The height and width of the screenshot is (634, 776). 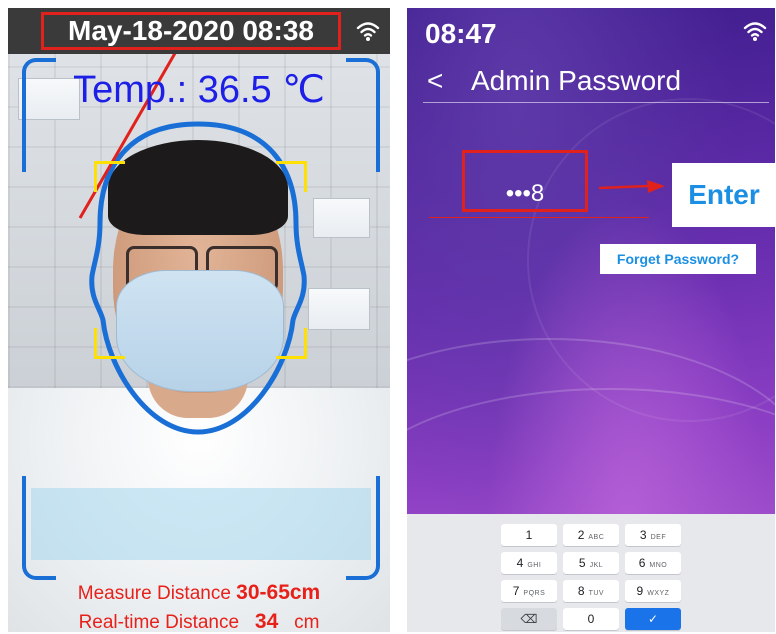 What do you see at coordinates (591, 591) in the screenshot?
I see `key-8: 8 TUV` at bounding box center [591, 591].